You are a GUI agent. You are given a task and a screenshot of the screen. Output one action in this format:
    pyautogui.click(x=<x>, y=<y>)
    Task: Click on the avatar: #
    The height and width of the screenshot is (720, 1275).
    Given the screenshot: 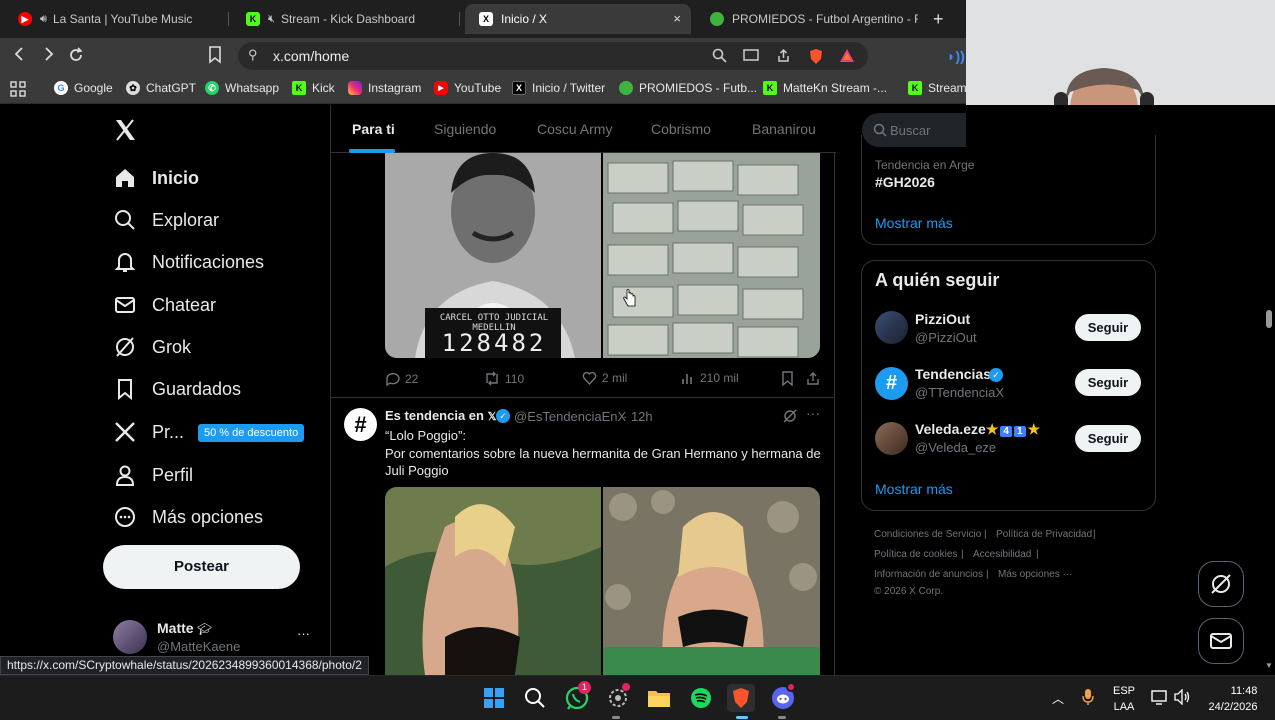 What is the action you would take?
    pyautogui.click(x=891, y=383)
    